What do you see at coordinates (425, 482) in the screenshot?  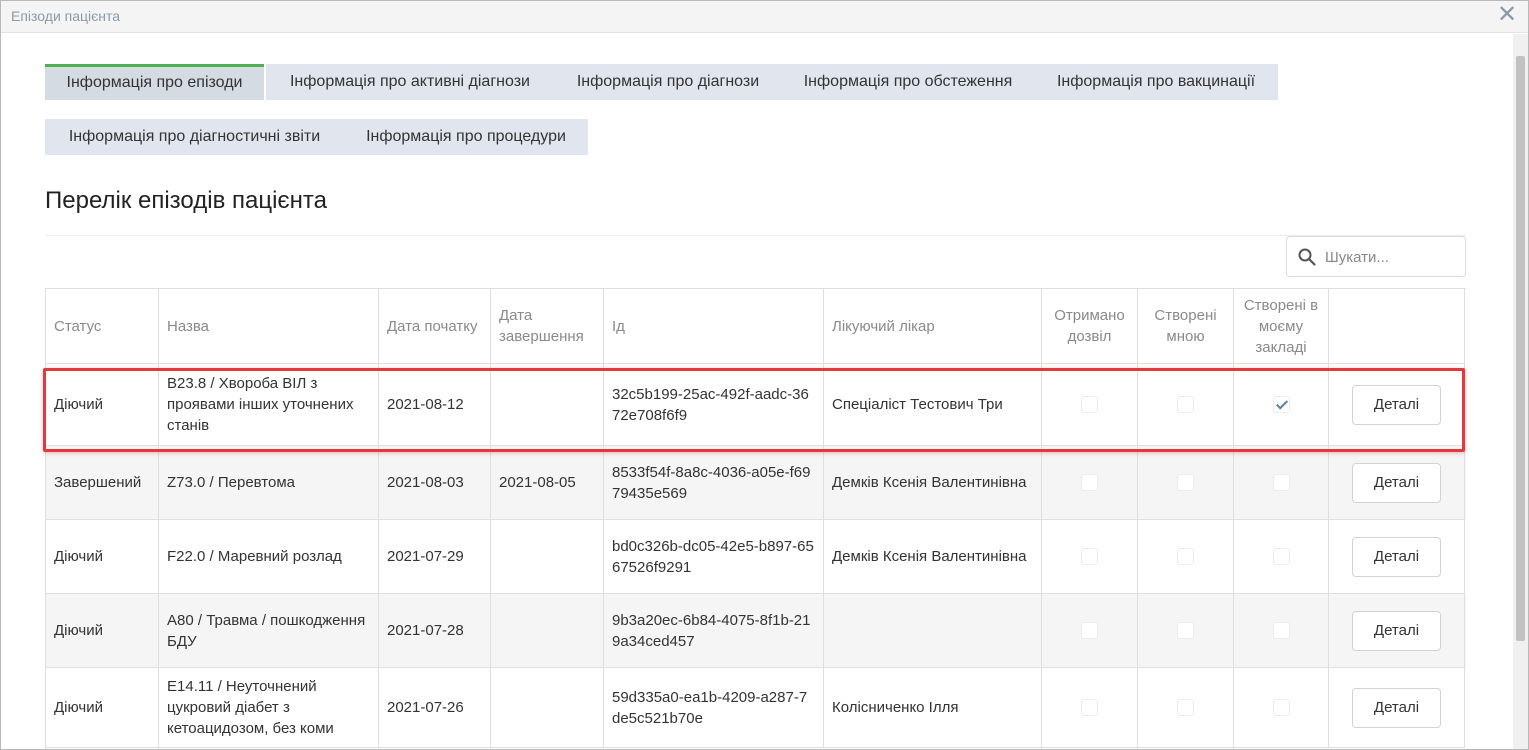 I see `cell-text: 2021-08-03` at bounding box center [425, 482].